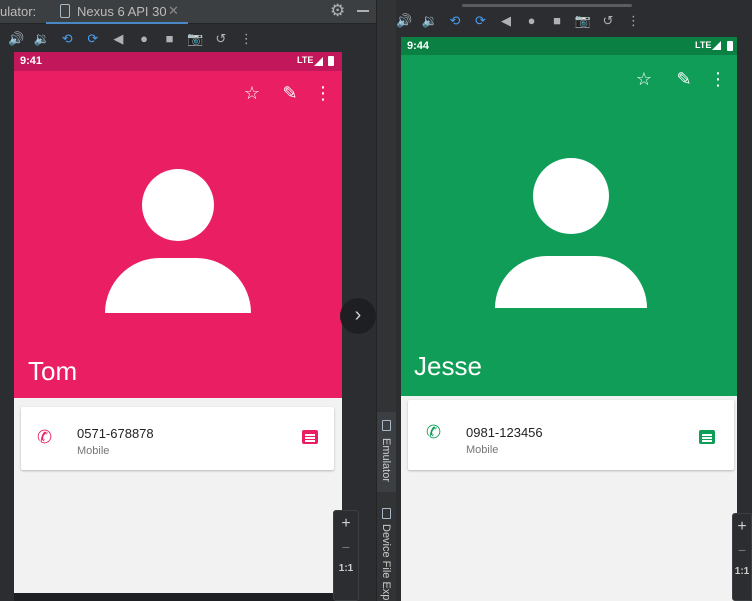 This screenshot has width=752, height=601. I want to click on tab-bar: ulator: Nexus 6 API 30 ✕ ⚙, so click(188, 12).